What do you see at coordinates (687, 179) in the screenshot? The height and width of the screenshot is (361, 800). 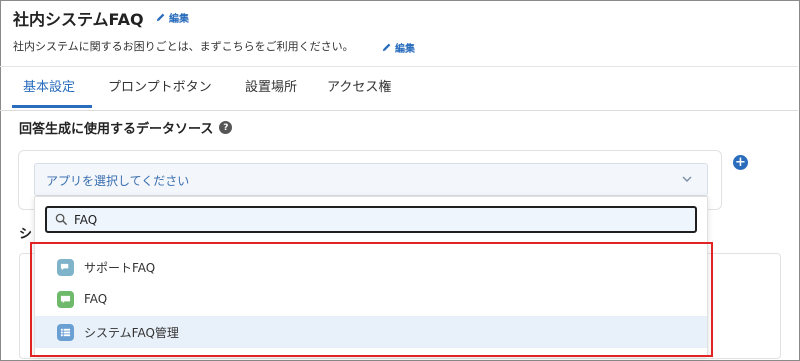 I see `chevron-down-icon` at bounding box center [687, 179].